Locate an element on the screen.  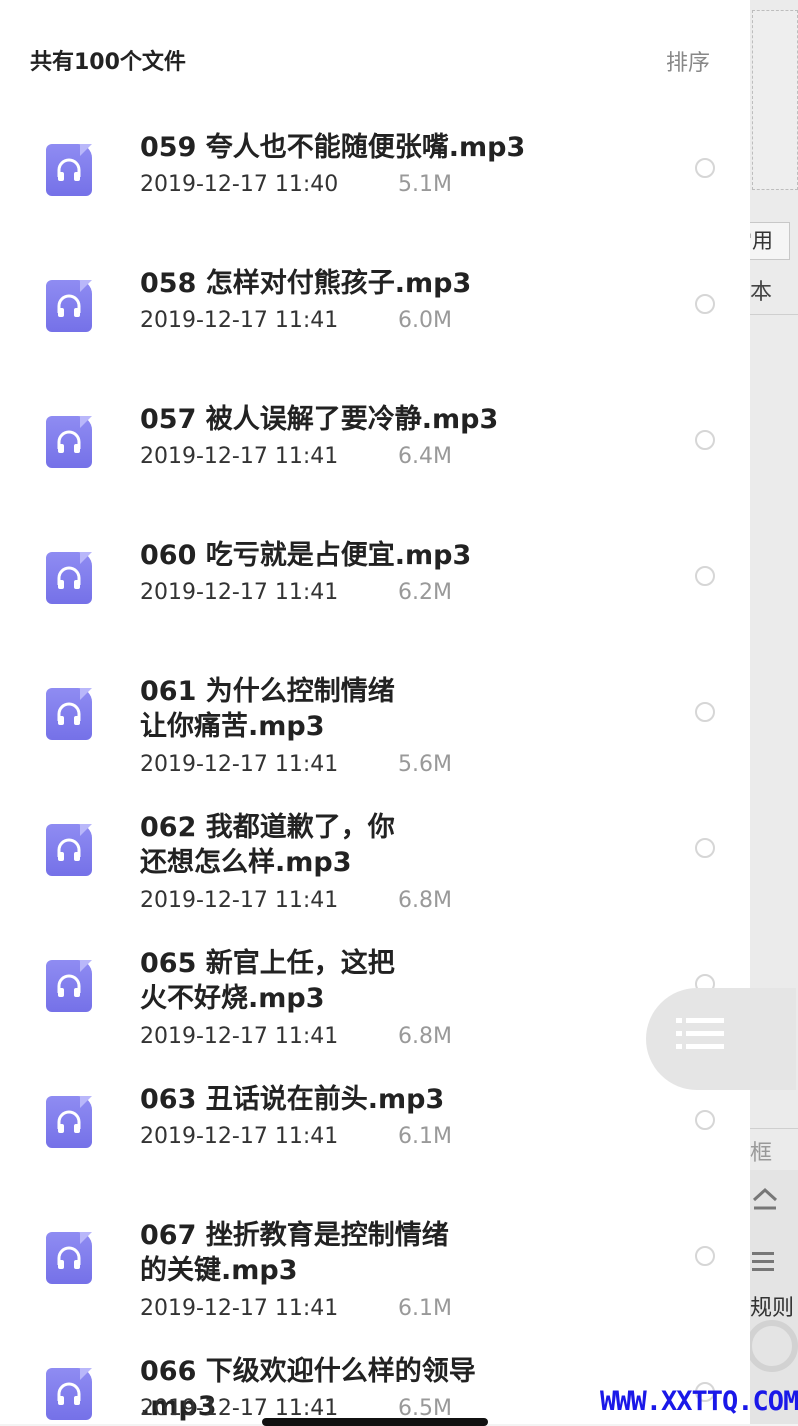
background-rule-text: 规则 is located at coordinates (772, 1308).